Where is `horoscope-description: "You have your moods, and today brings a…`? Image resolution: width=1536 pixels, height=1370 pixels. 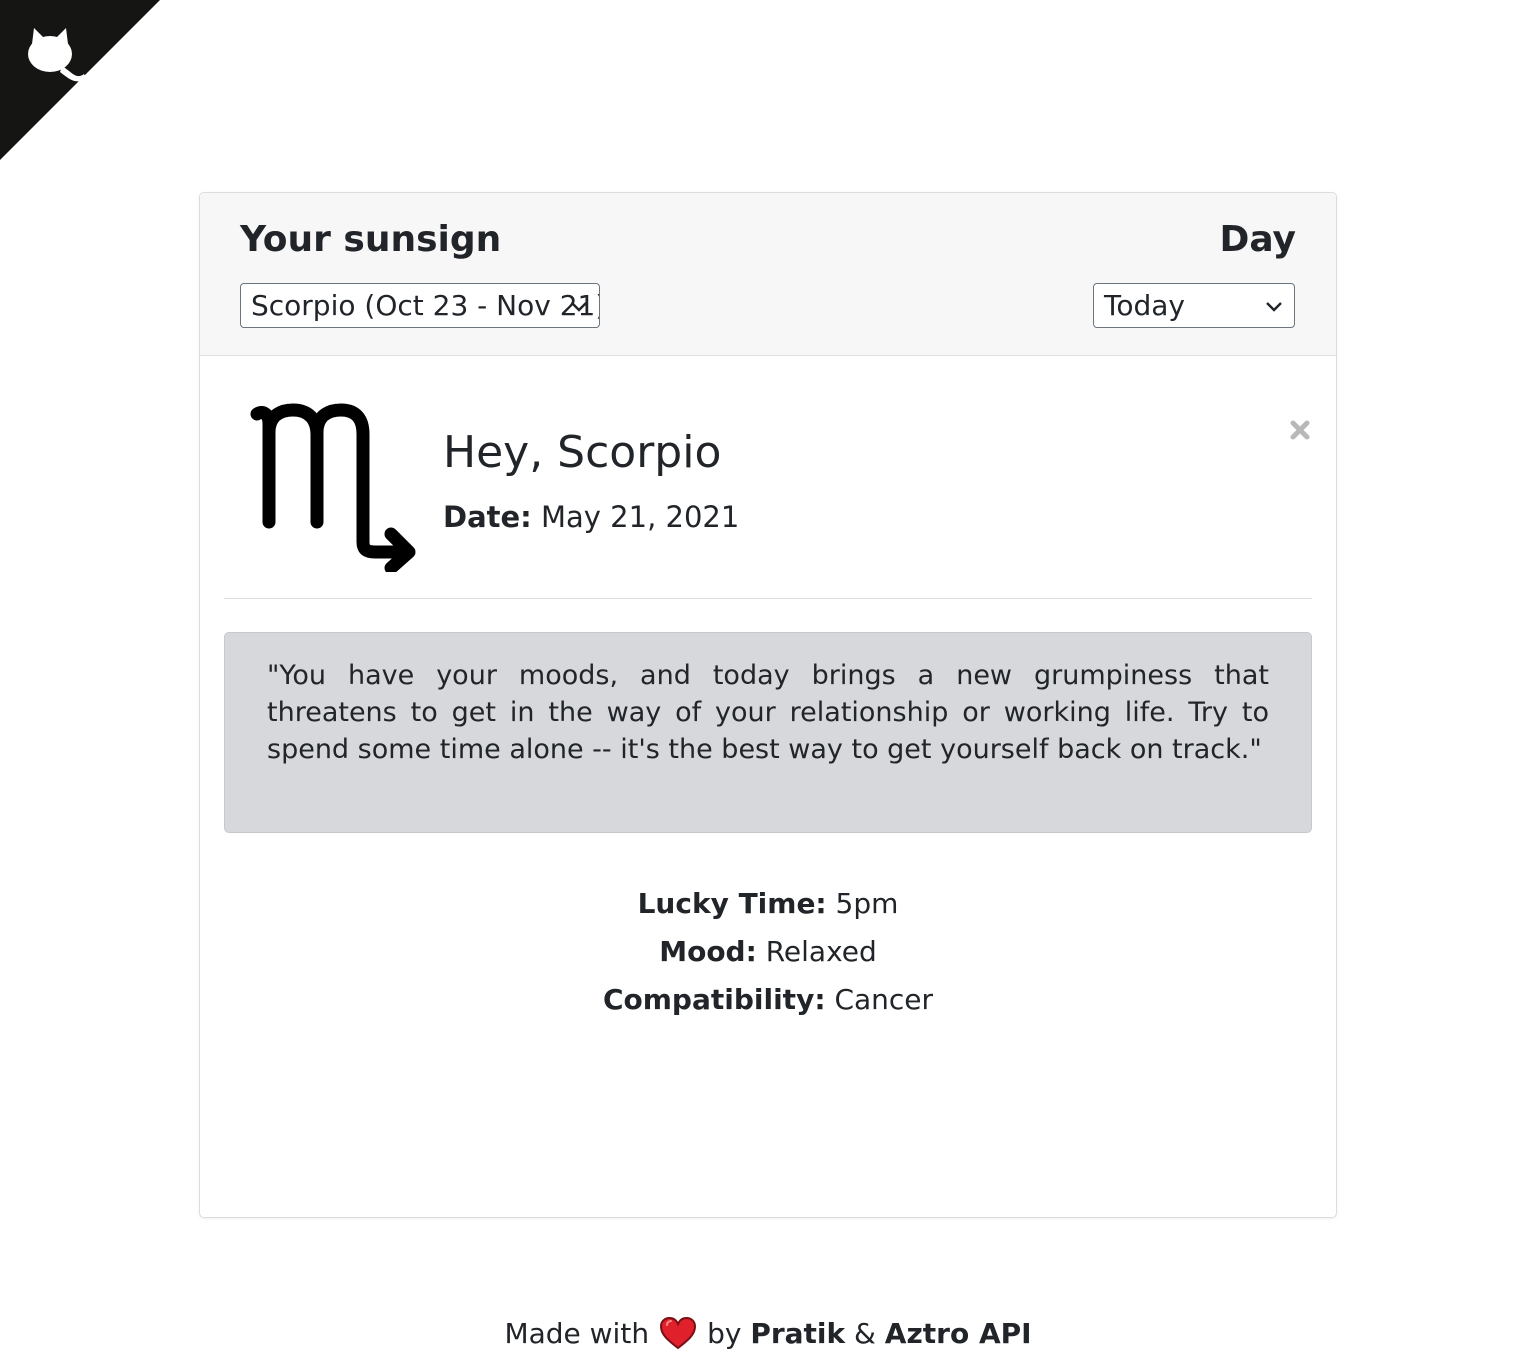 horoscope-description: "You have your moods, and today brings a… is located at coordinates (768, 712).